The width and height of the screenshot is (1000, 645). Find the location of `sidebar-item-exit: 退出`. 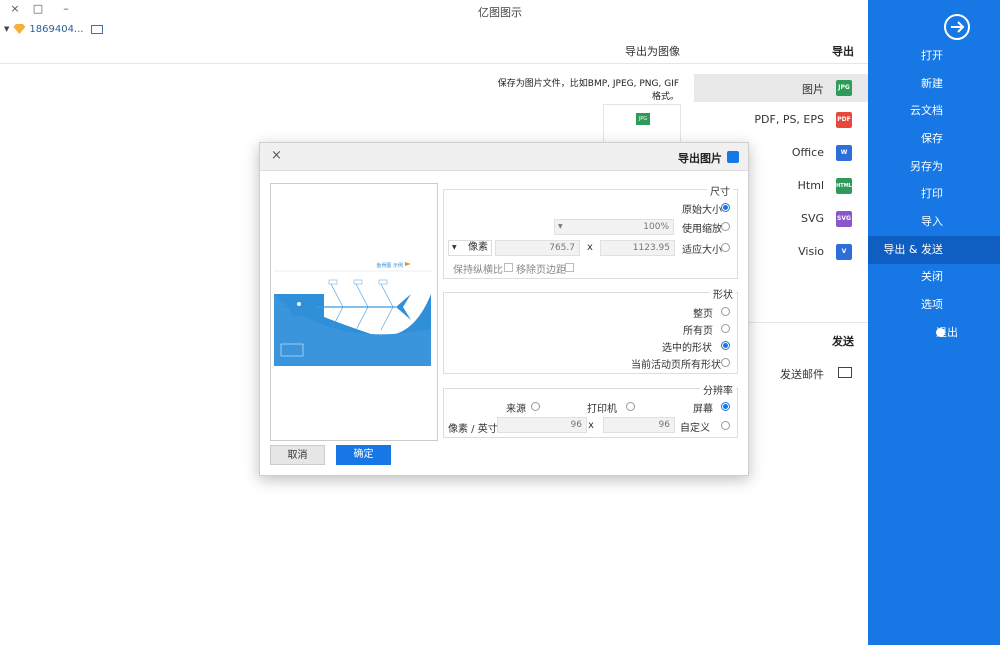

sidebar-item-exit: 退出 is located at coordinates (934, 333).